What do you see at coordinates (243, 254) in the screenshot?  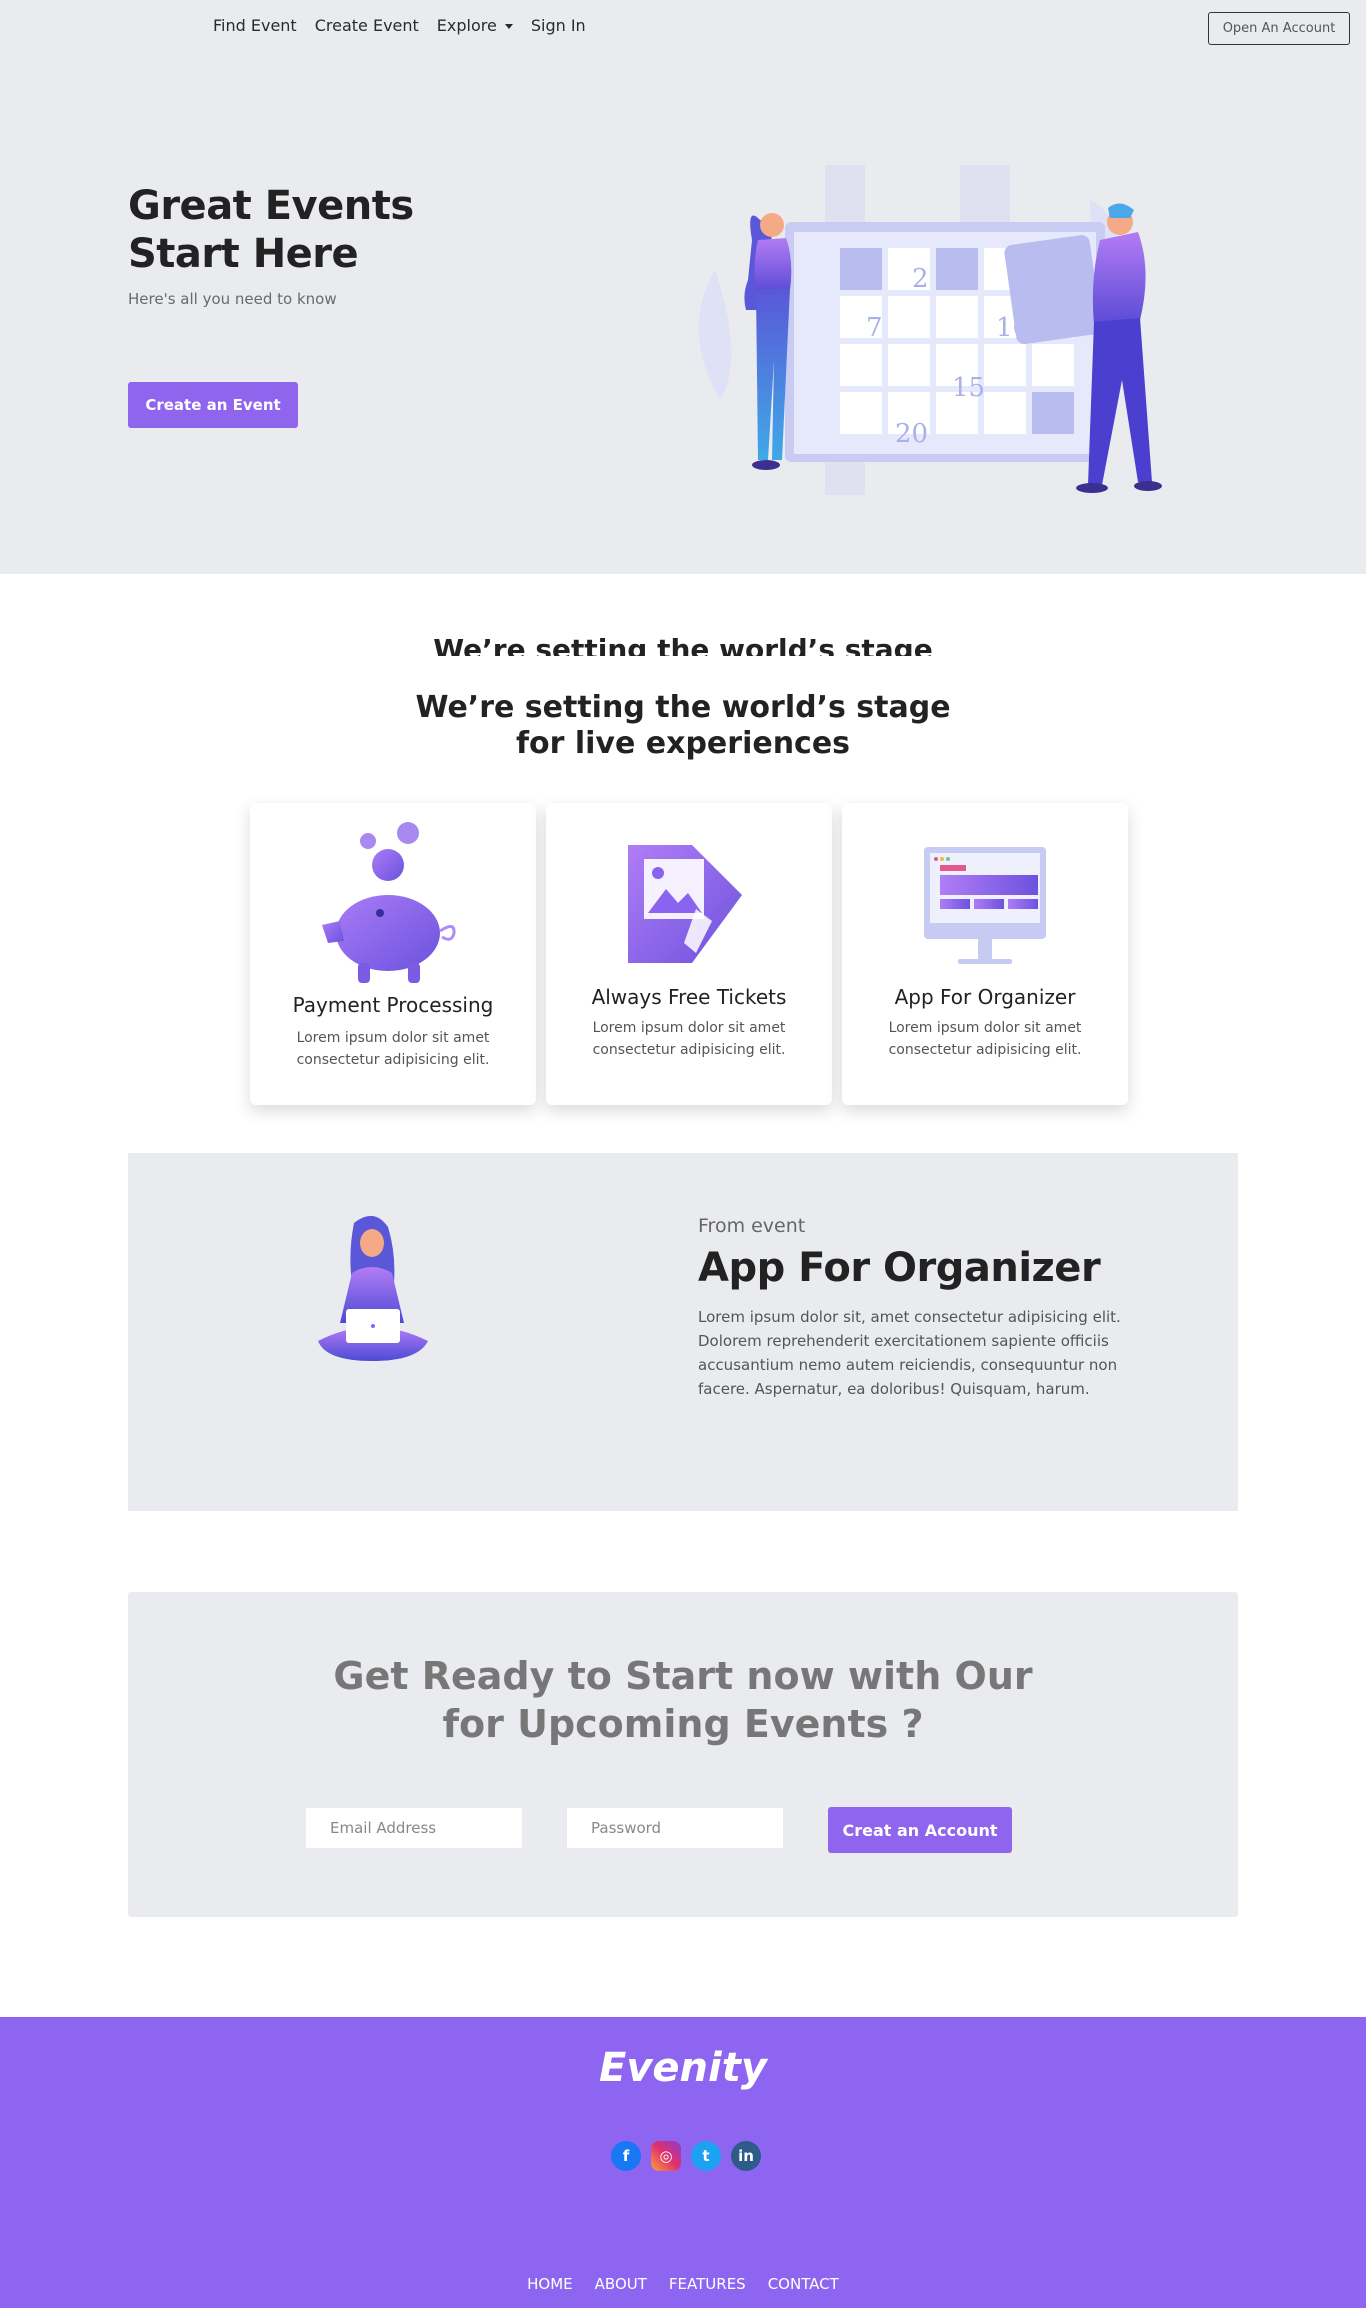 I see `hero-title-line2: Start Here` at bounding box center [243, 254].